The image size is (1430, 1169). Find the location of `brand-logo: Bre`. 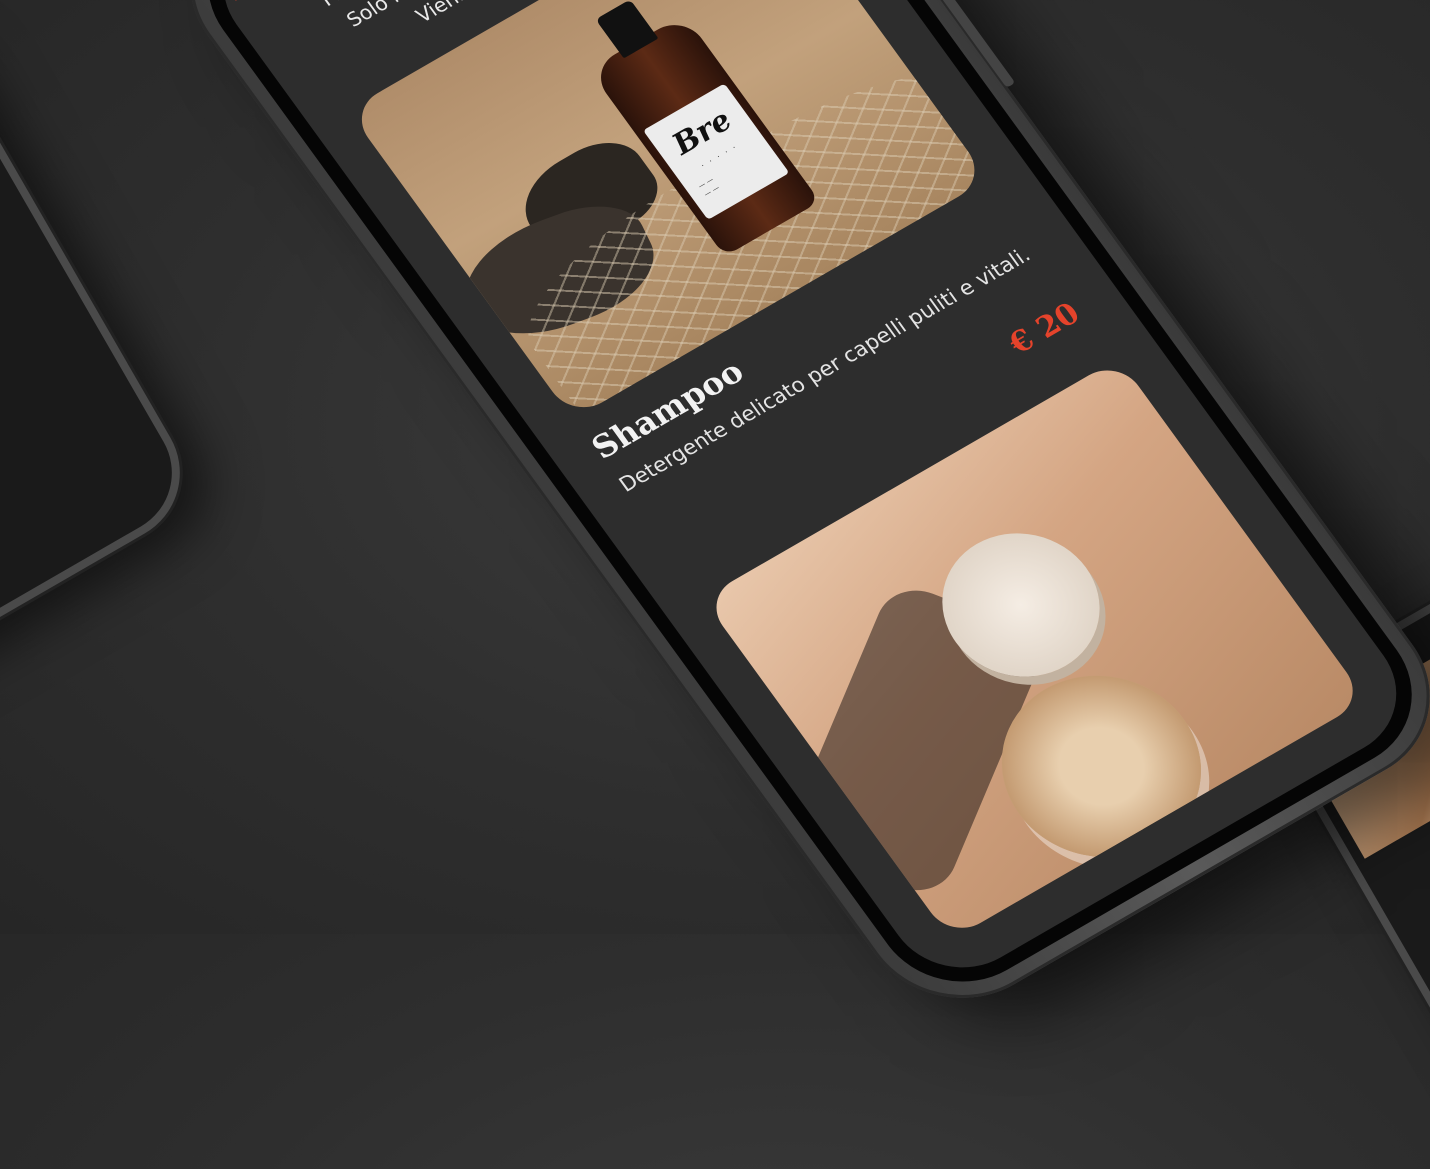

brand-logo: Bre is located at coordinates (702, 132).